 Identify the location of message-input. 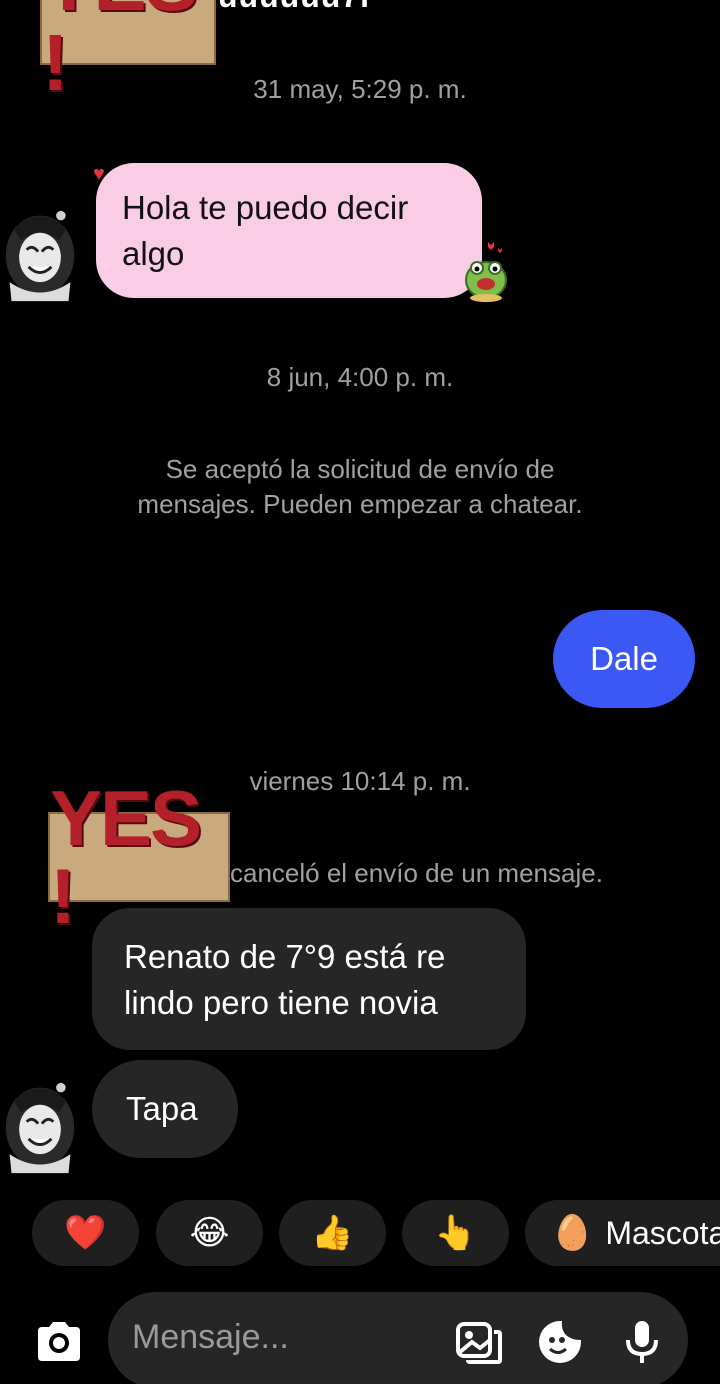
(292, 1337).